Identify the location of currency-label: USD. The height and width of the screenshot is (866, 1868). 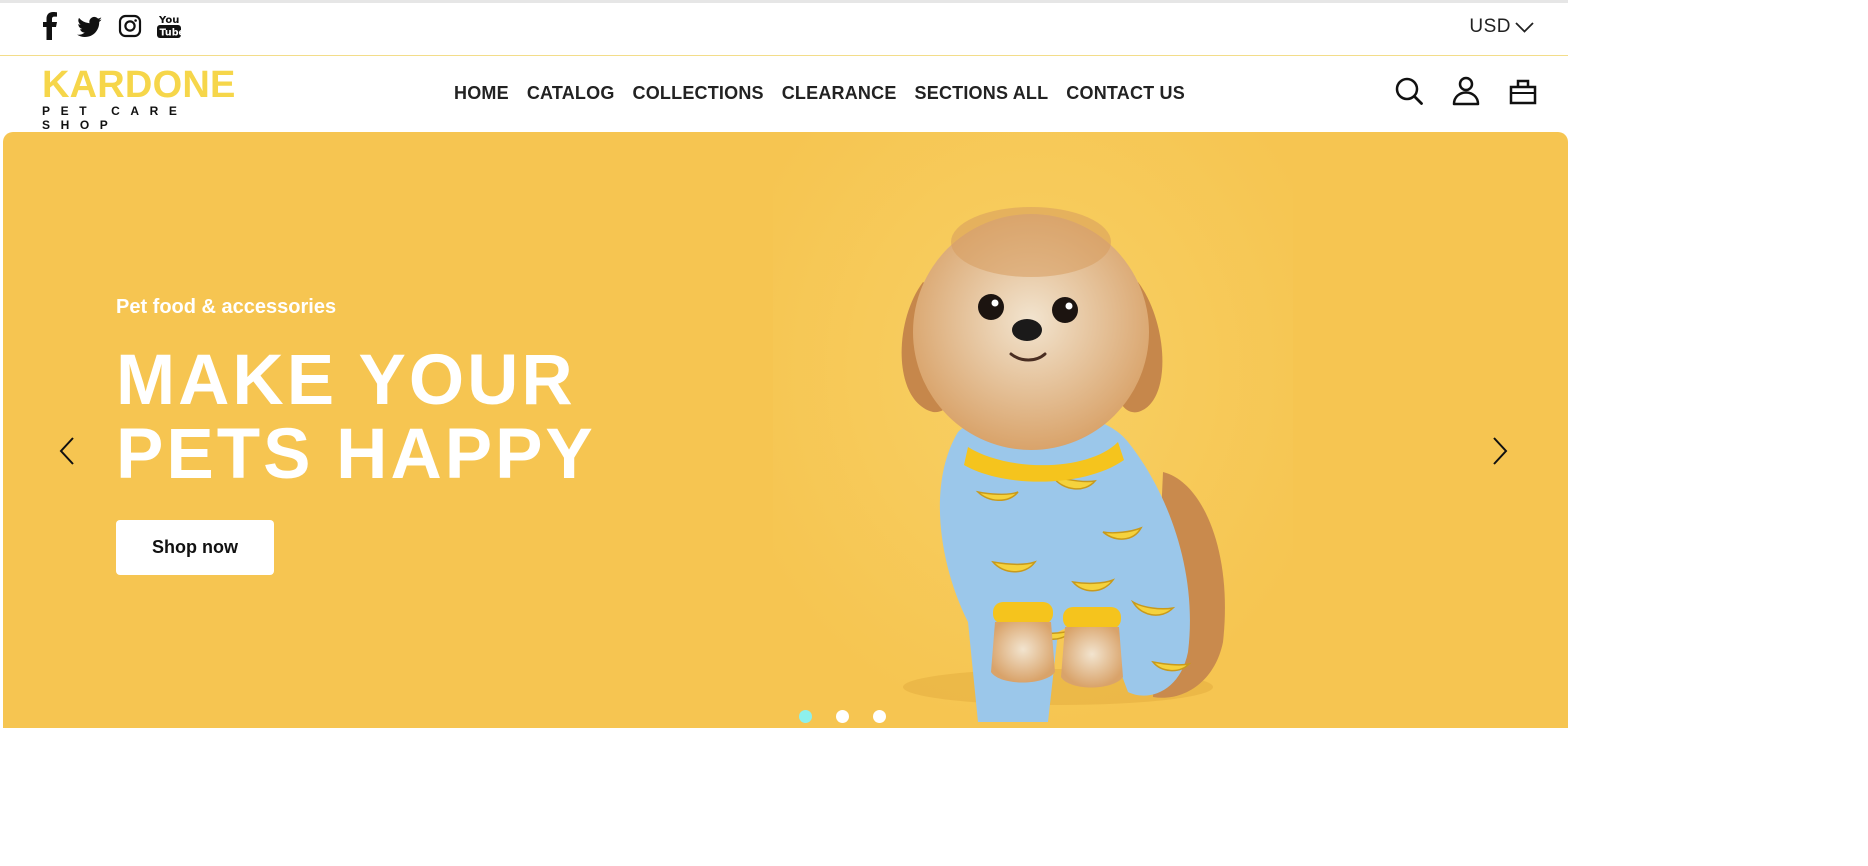
(1490, 26).